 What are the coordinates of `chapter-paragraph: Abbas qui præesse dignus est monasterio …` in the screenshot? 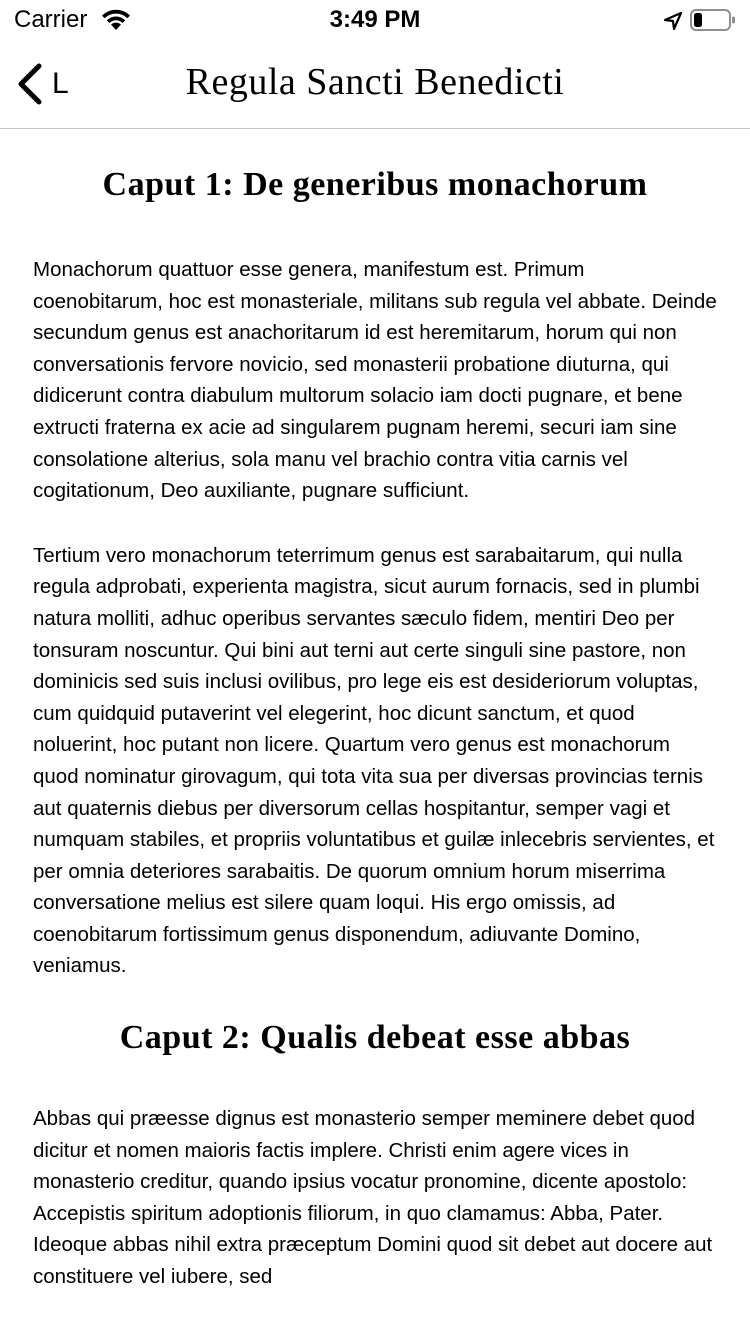 It's located at (373, 1198).